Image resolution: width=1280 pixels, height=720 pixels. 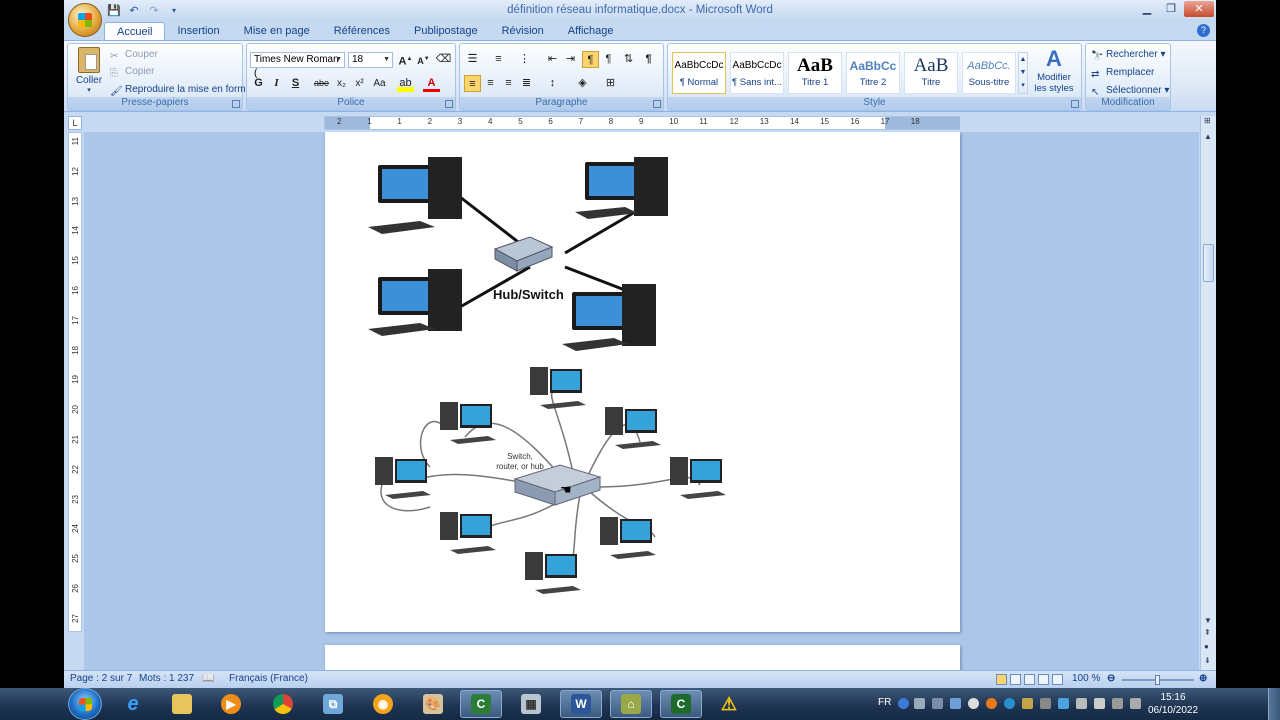 What do you see at coordinates (657, 104) in the screenshot?
I see `paragraph-launcher-icon` at bounding box center [657, 104].